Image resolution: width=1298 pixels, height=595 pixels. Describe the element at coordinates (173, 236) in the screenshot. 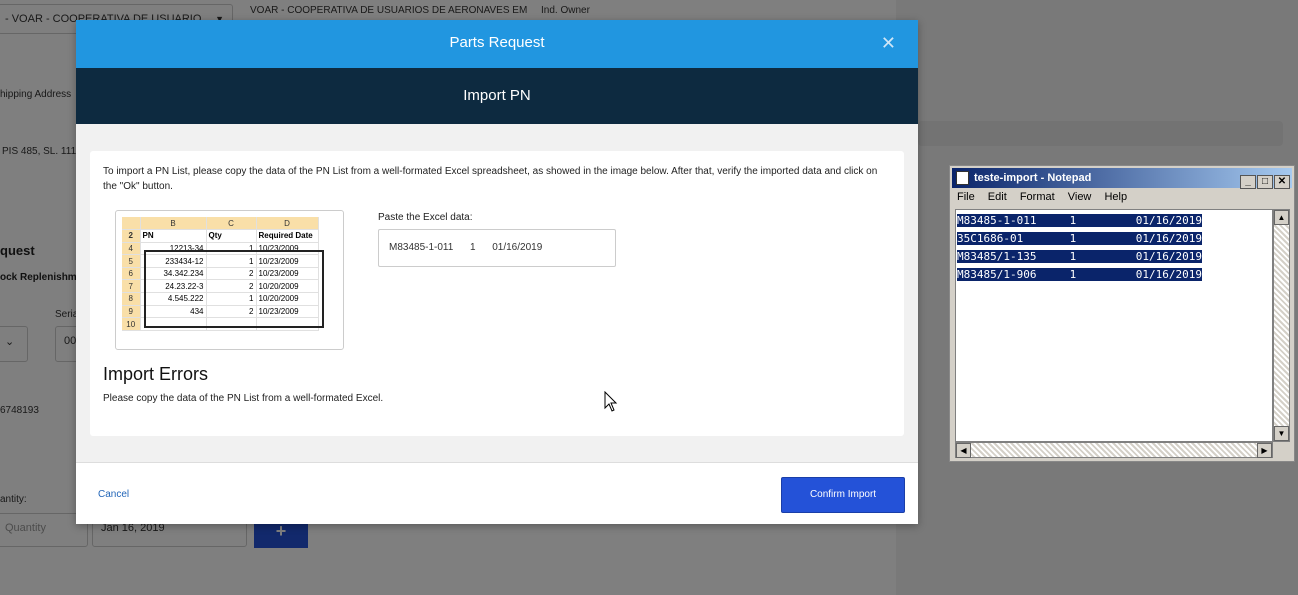

I see `pn-header: PN` at that location.